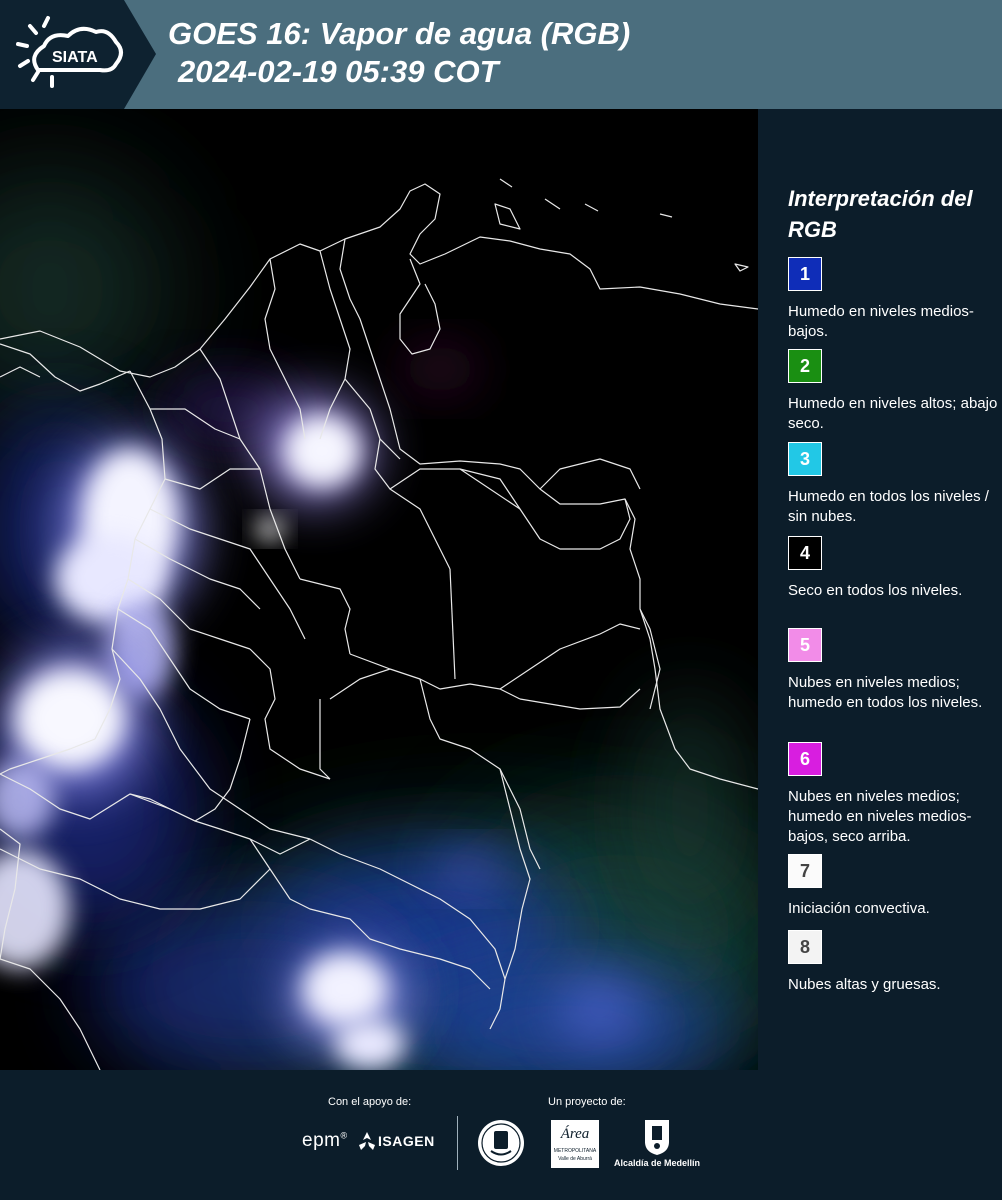  Describe the element at coordinates (657, 1137) in the screenshot. I see `alcaldia-shield-icon` at that location.